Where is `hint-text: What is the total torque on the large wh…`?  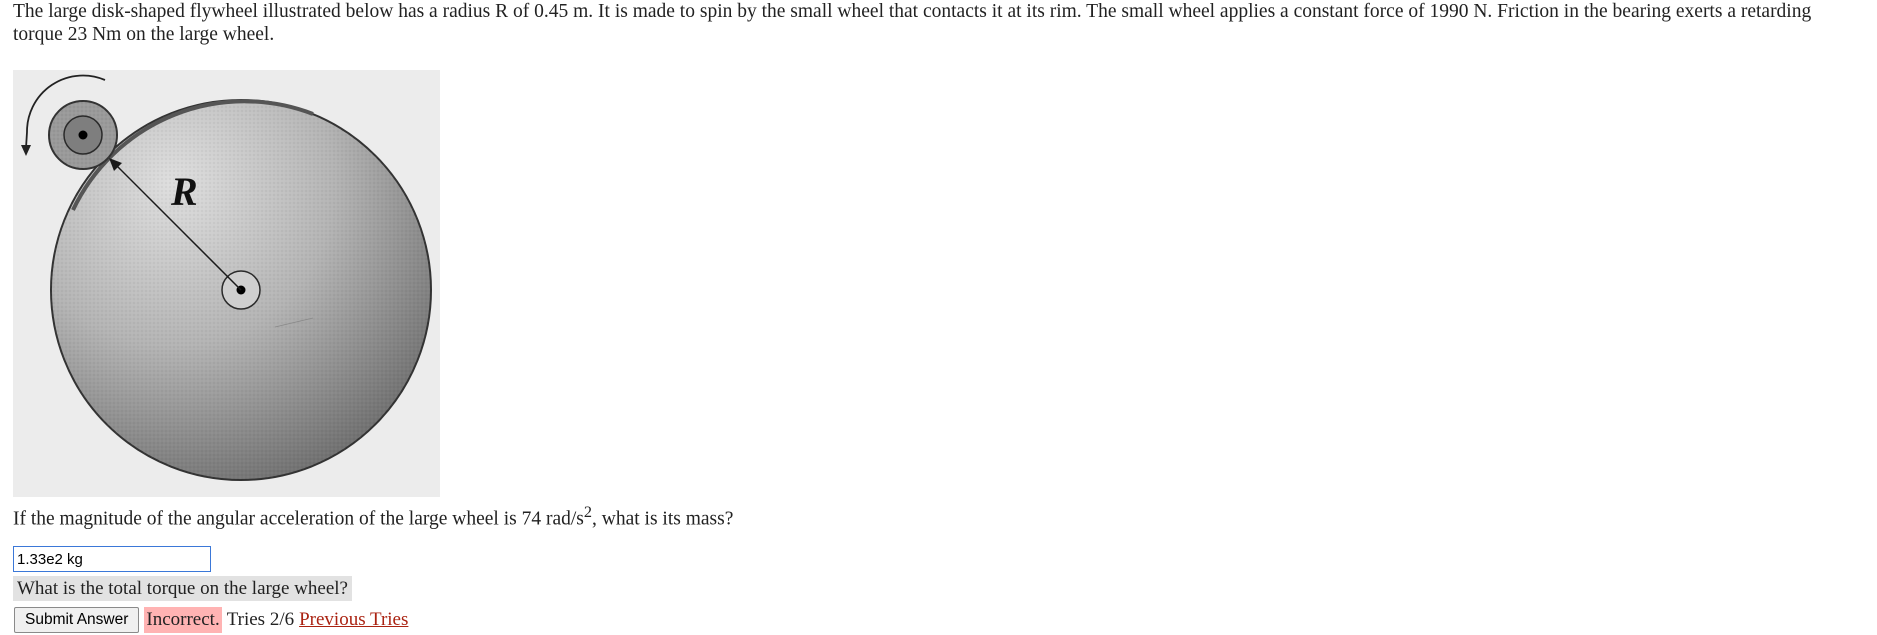
hint-text: What is the total torque on the large wh… is located at coordinates (182, 588).